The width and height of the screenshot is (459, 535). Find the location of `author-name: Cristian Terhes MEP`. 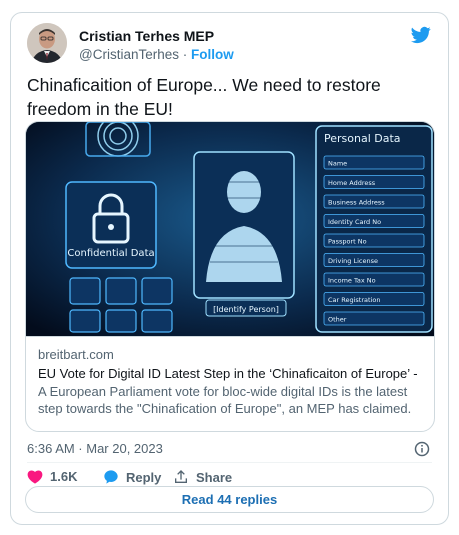

author-name: Cristian Terhes MEP is located at coordinates (156, 36).